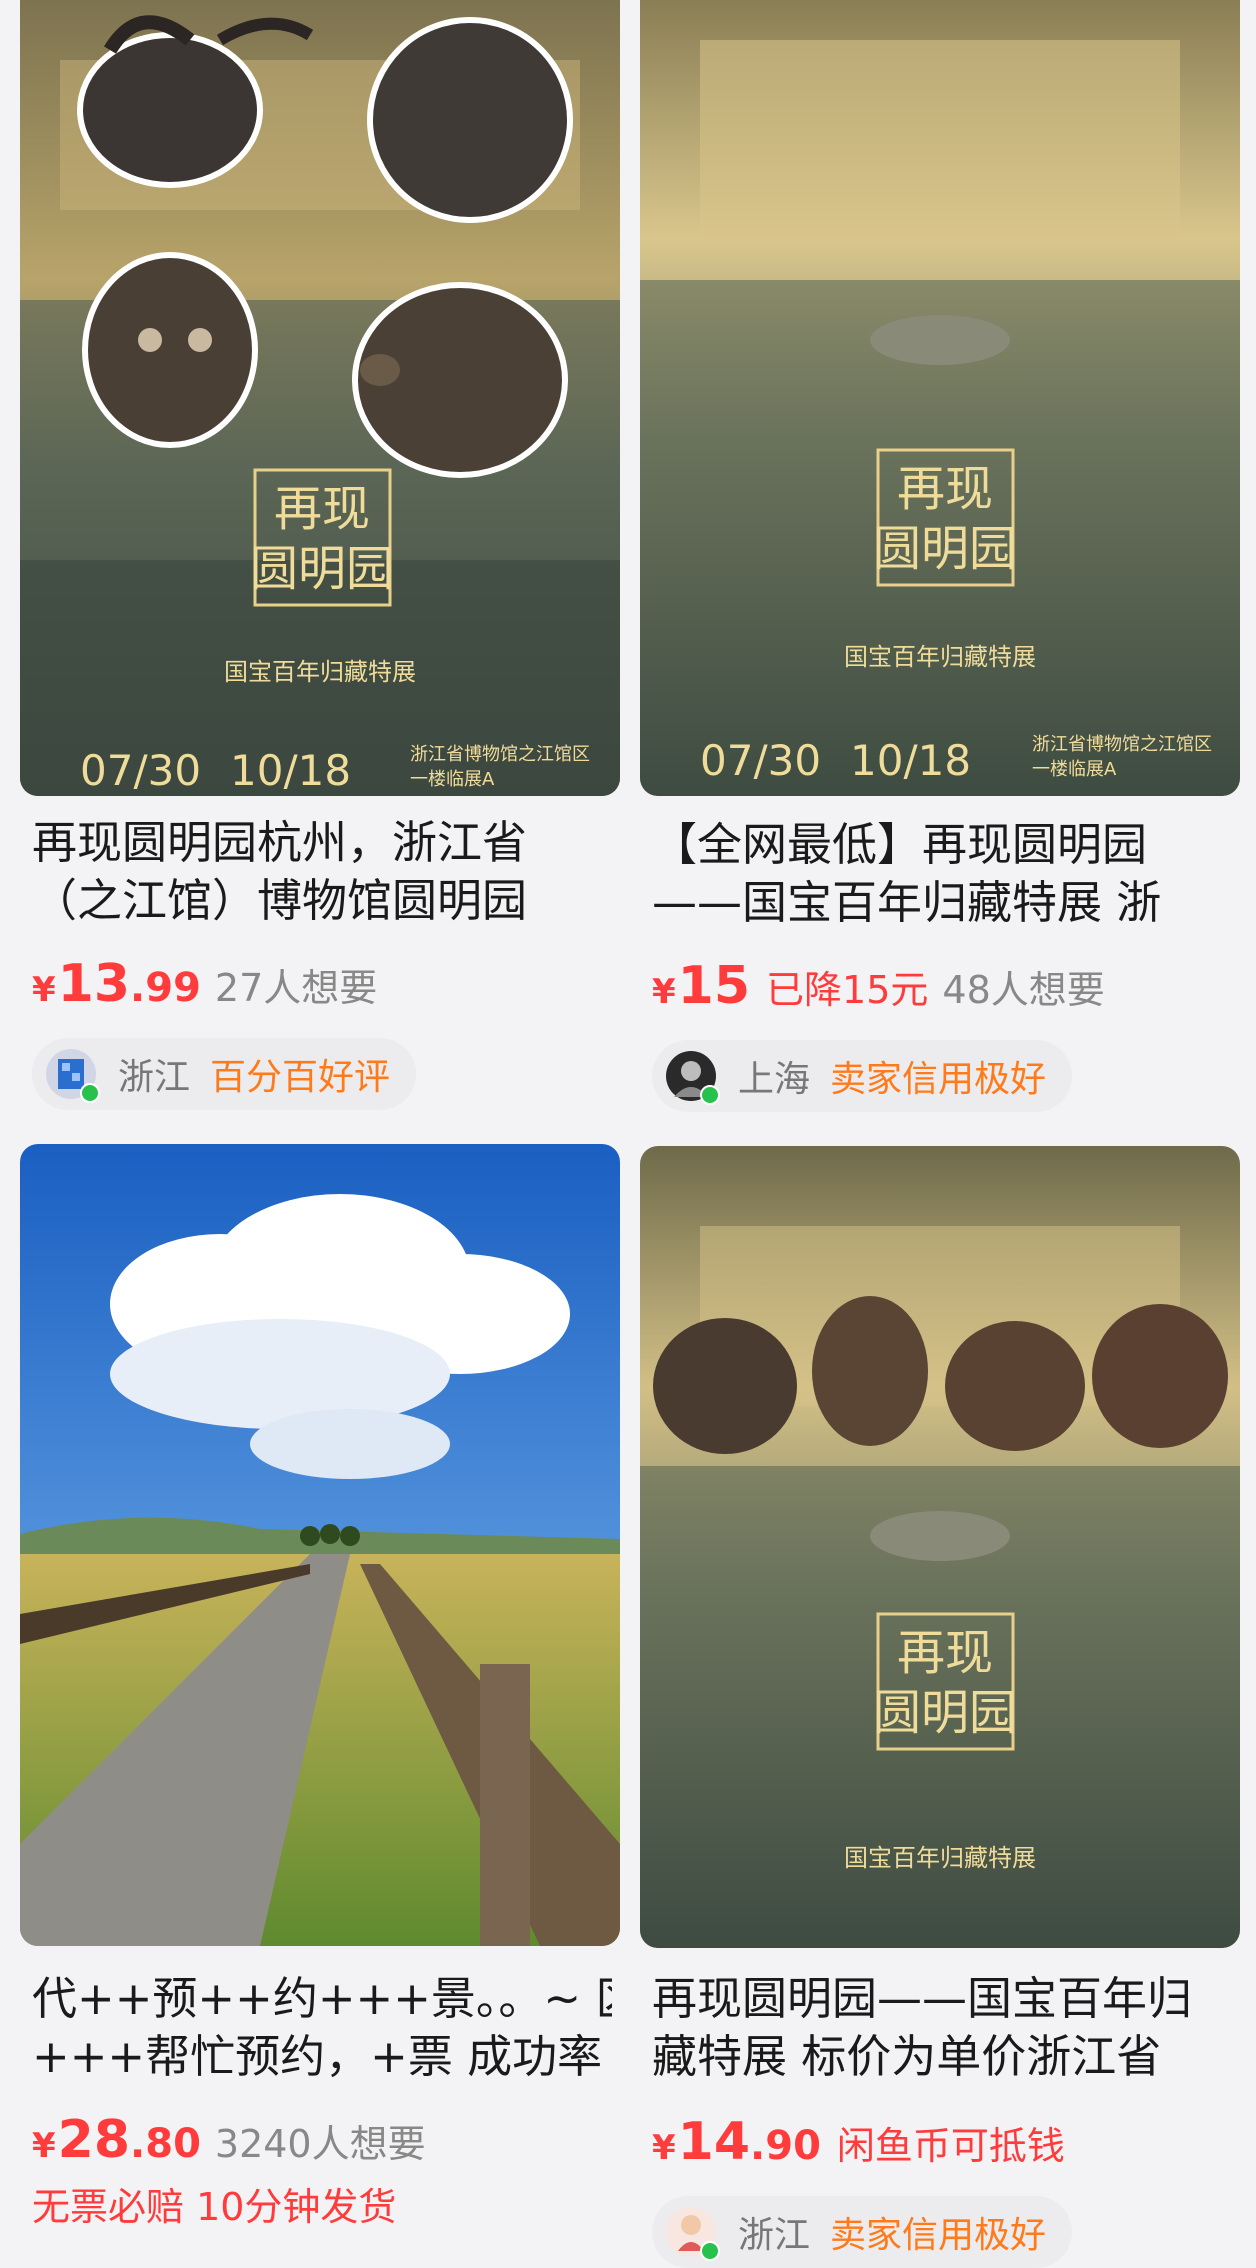 The height and width of the screenshot is (2268, 1256). Describe the element at coordinates (214, 2207) in the screenshot. I see `promo-text: 无票必赔 10分钟发货` at that location.